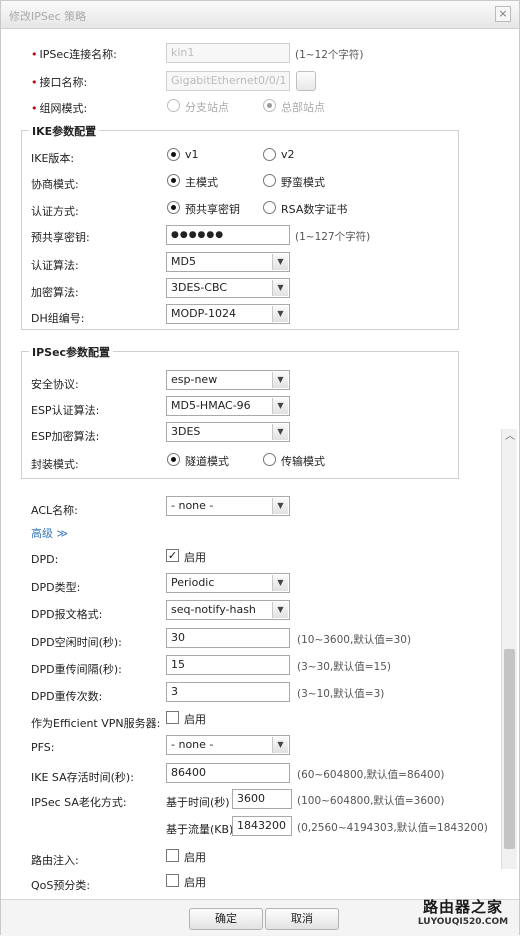  Describe the element at coordinates (54, 510) in the screenshot. I see `acl-label: ACL名称:` at that location.